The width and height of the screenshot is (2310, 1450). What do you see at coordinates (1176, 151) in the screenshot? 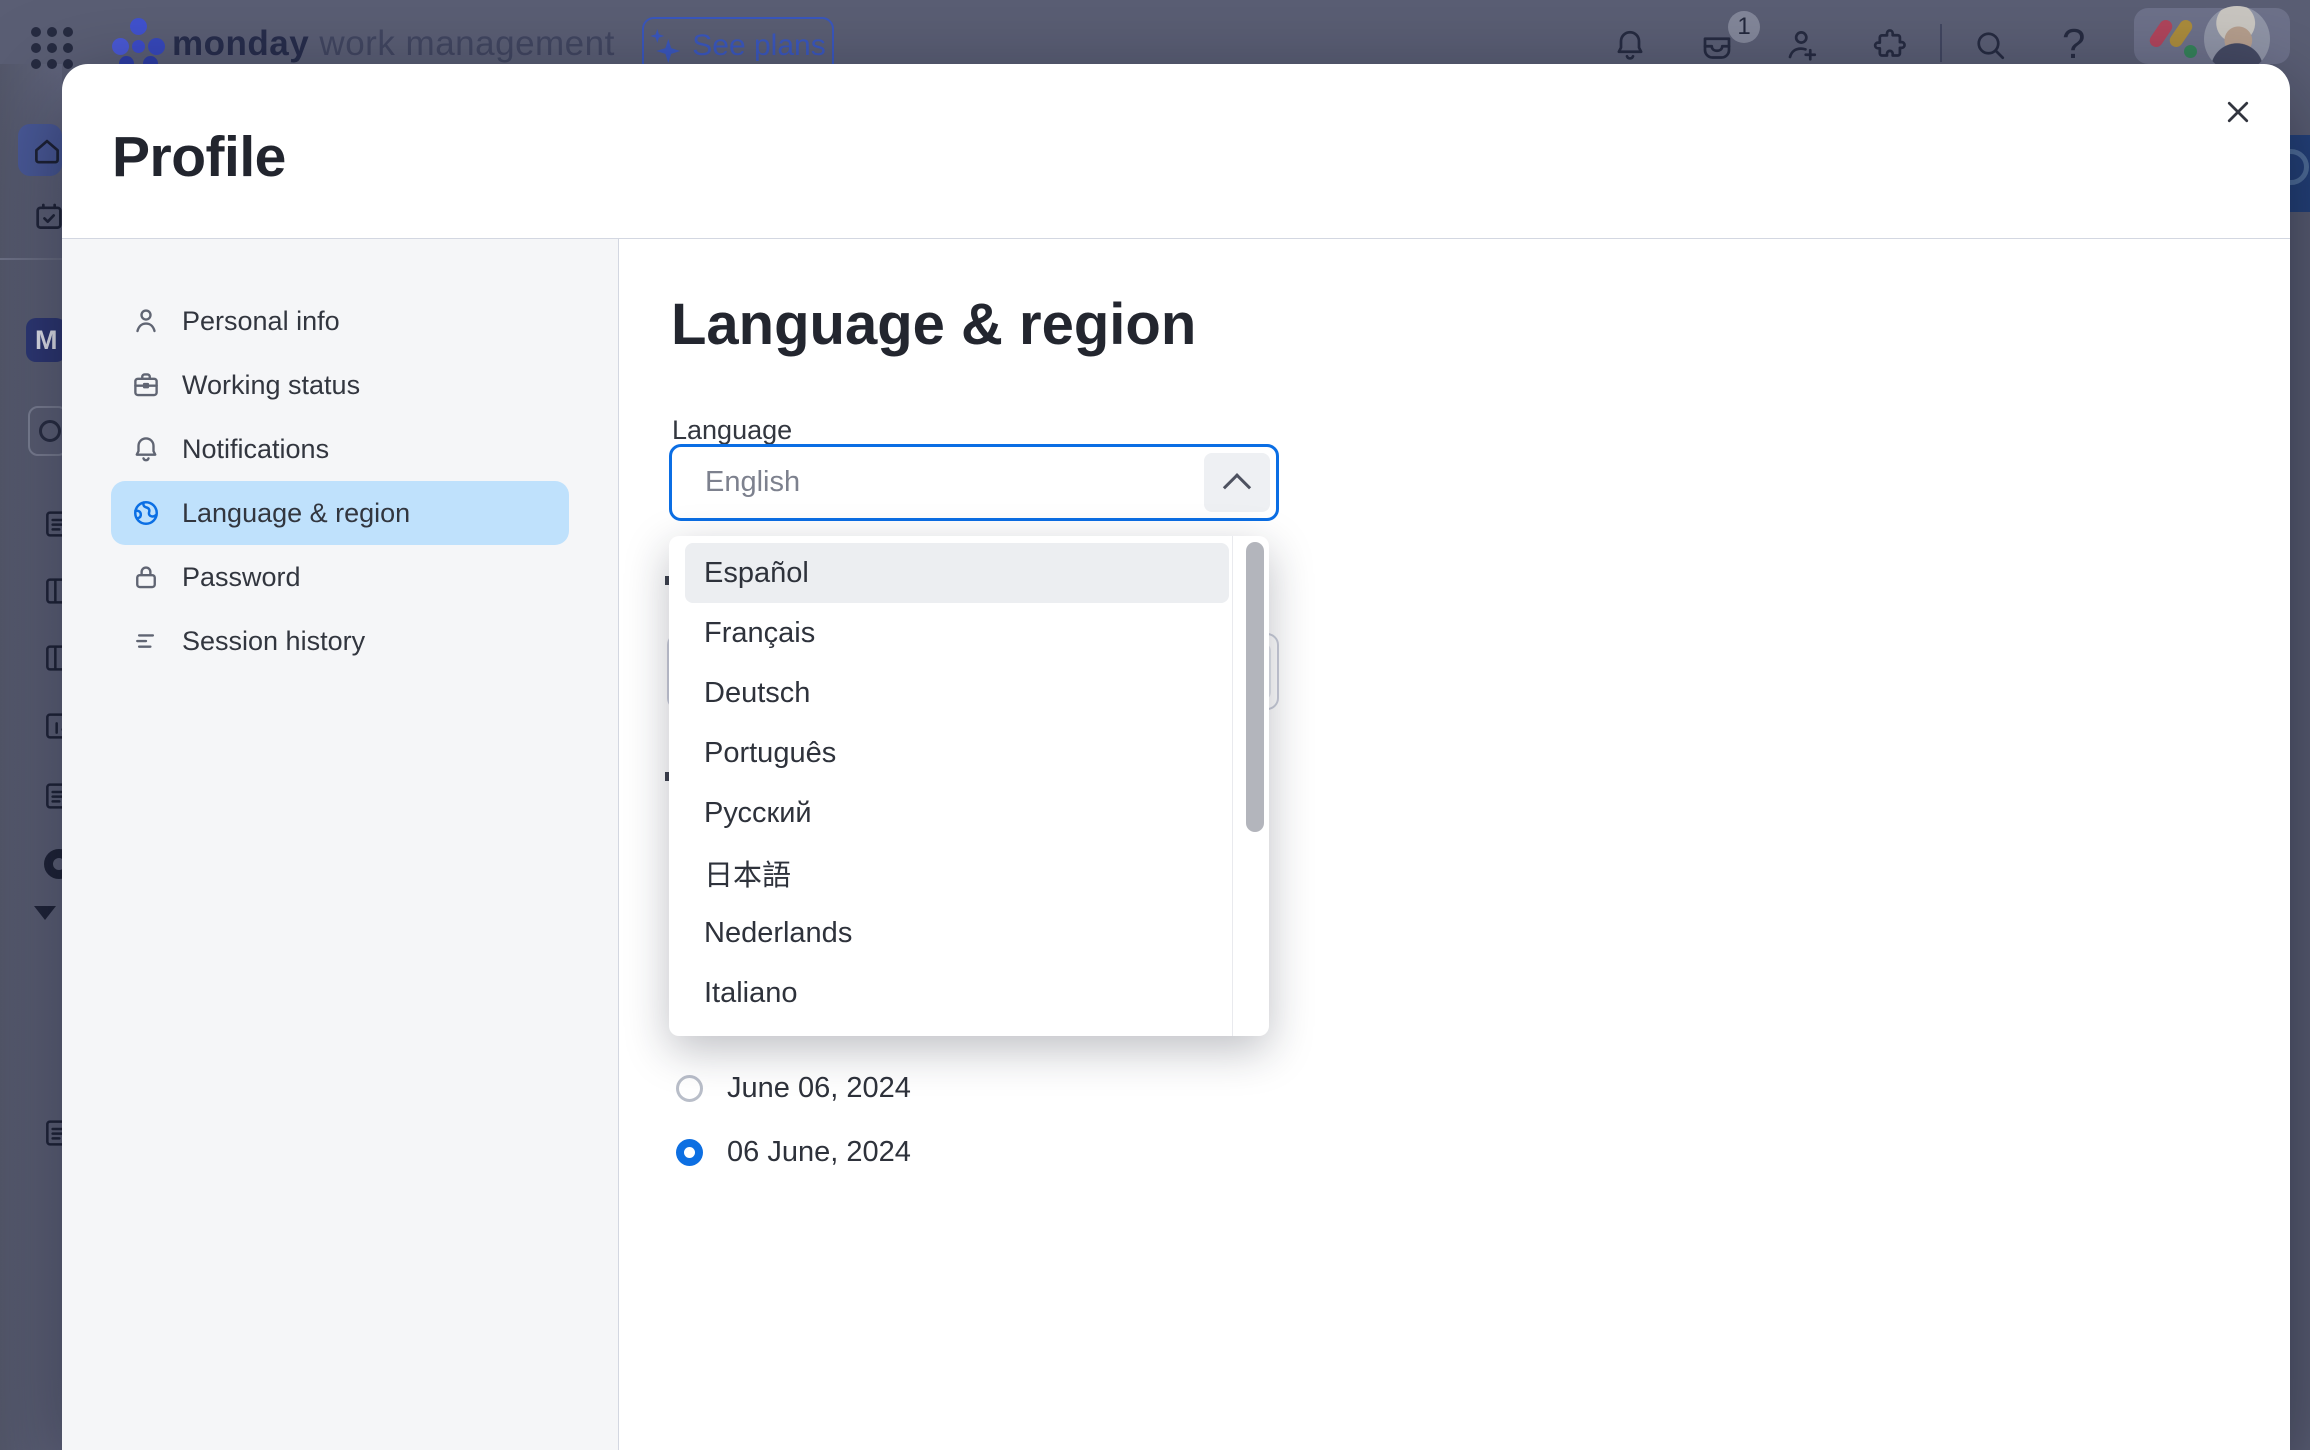
I see `modal-header: Profile` at bounding box center [1176, 151].